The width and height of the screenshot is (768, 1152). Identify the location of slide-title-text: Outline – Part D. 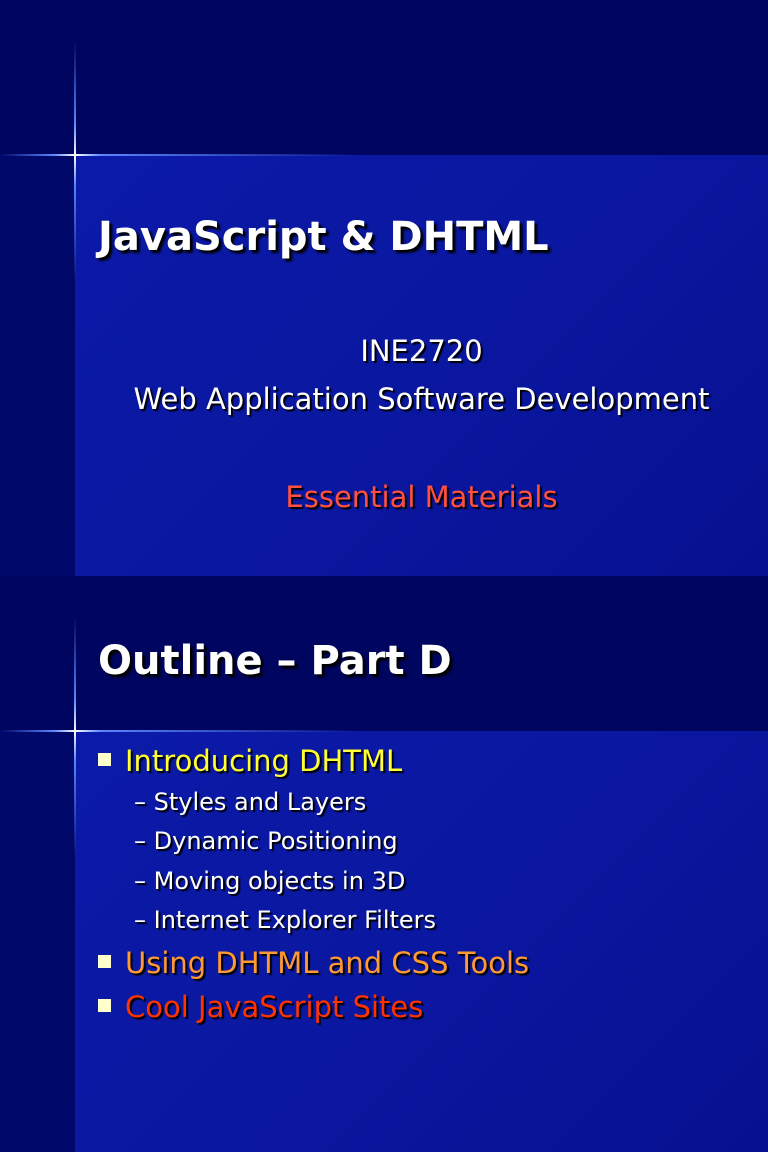
(275, 661).